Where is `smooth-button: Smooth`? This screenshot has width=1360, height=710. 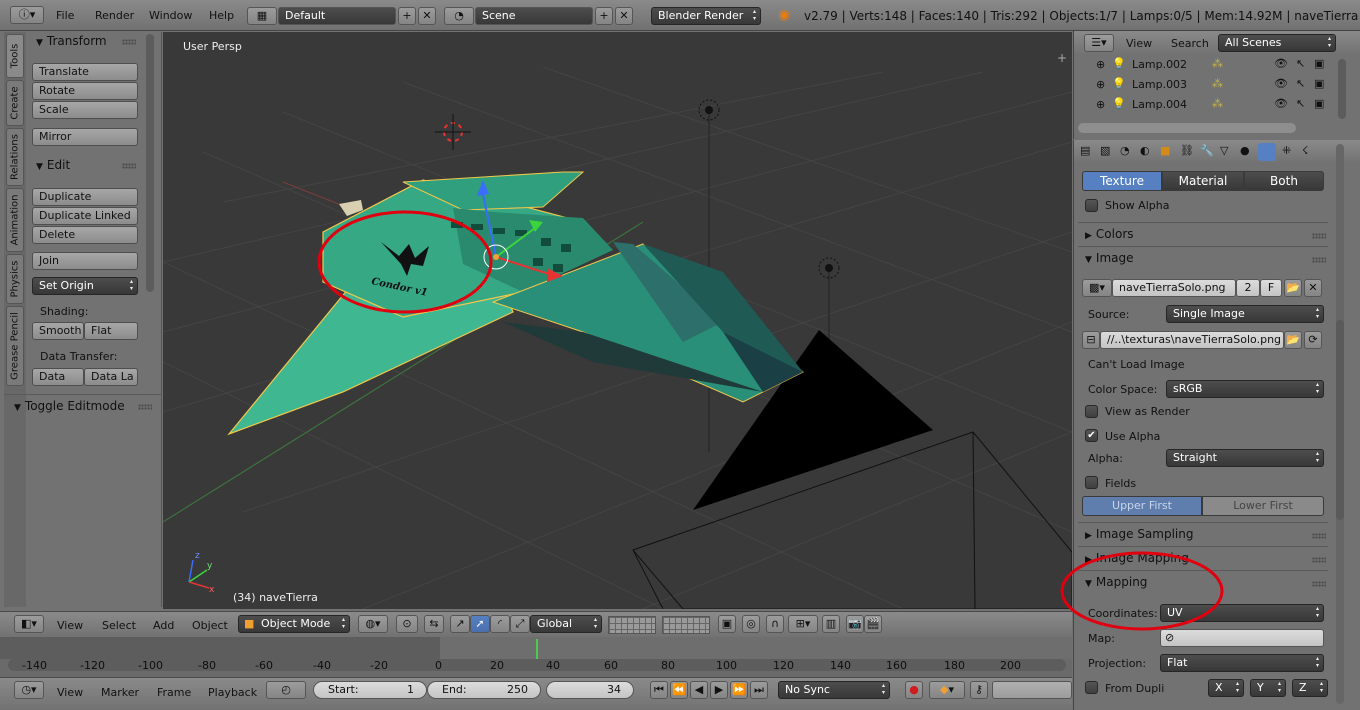 smooth-button: Smooth is located at coordinates (58, 331).